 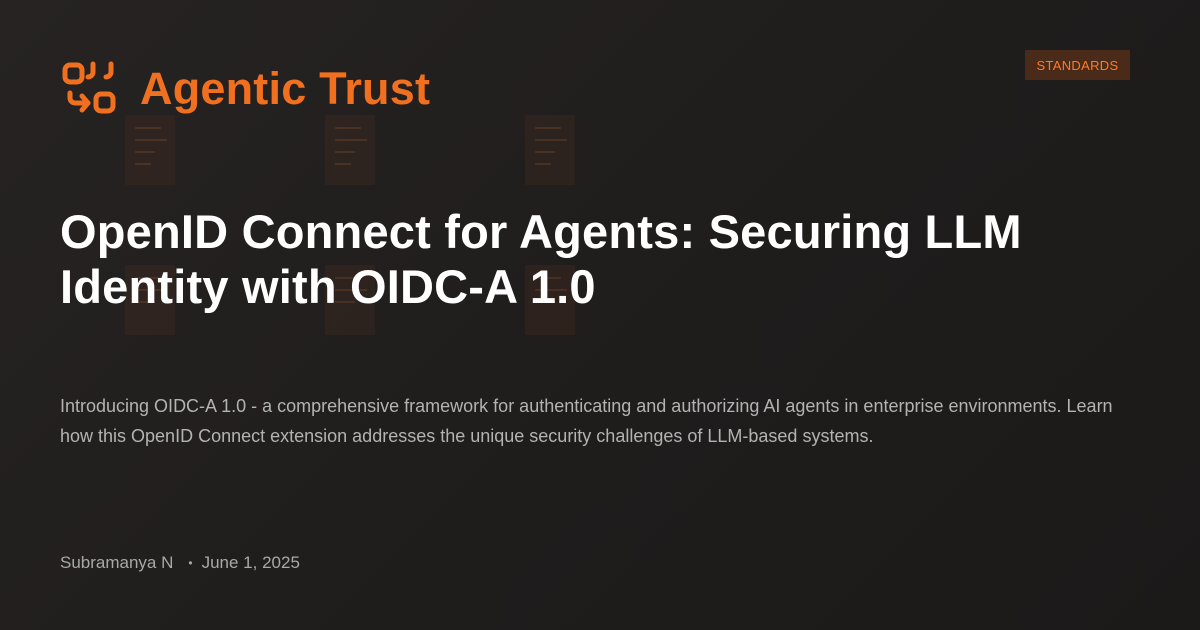 What do you see at coordinates (89, 87) in the screenshot?
I see `agentic-trust-logo-icon` at bounding box center [89, 87].